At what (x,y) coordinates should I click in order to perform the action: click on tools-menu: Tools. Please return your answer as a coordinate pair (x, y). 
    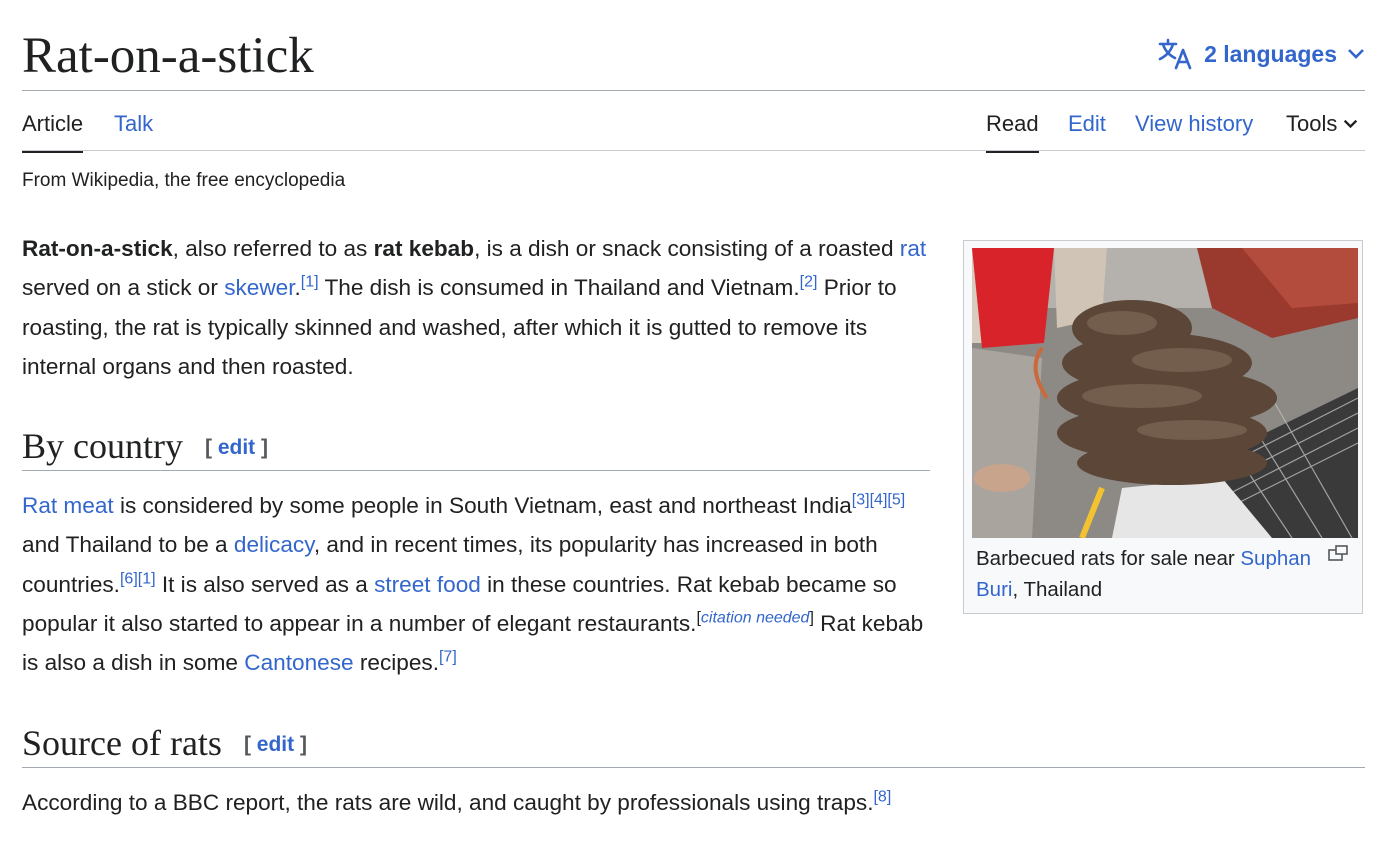
    Looking at the image, I should click on (1322, 130).